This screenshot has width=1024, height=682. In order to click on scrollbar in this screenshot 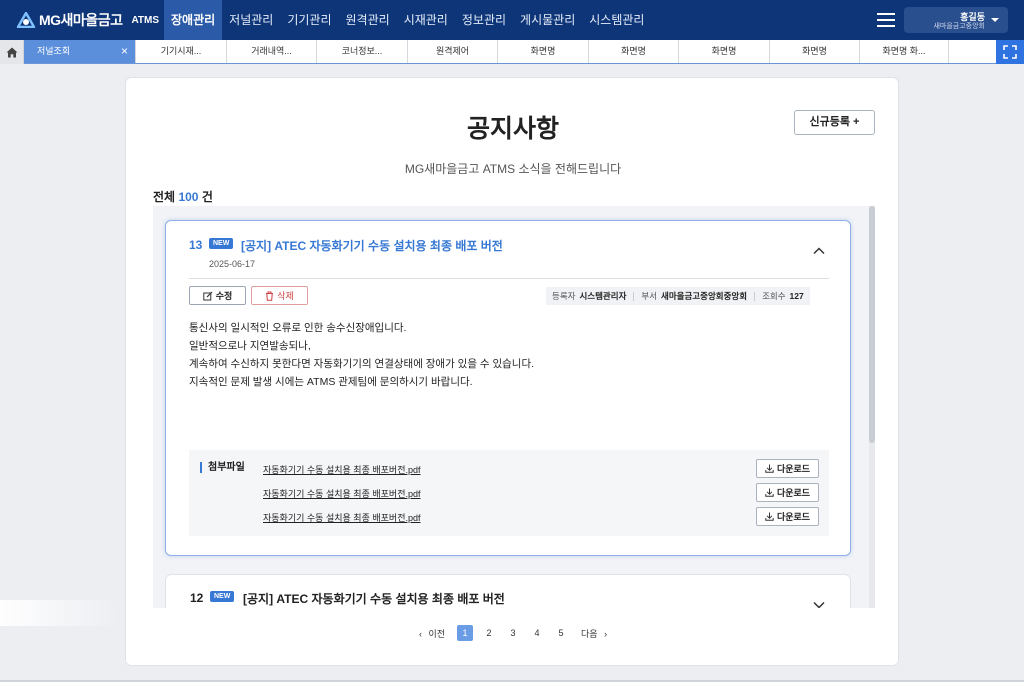, I will do `click(872, 407)`.